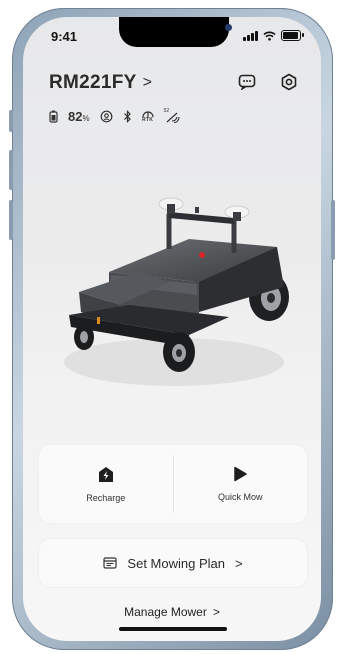  I want to click on quick-mow-button: Quick Mow, so click(241, 484).